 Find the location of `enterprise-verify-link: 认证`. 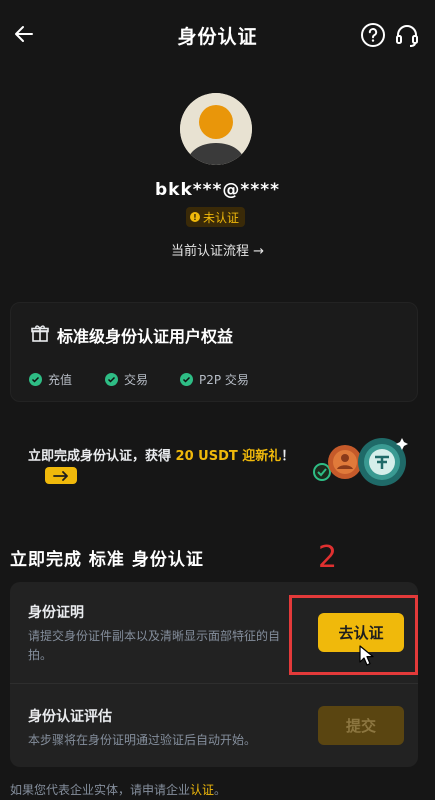

enterprise-verify-link: 认证 is located at coordinates (202, 790).